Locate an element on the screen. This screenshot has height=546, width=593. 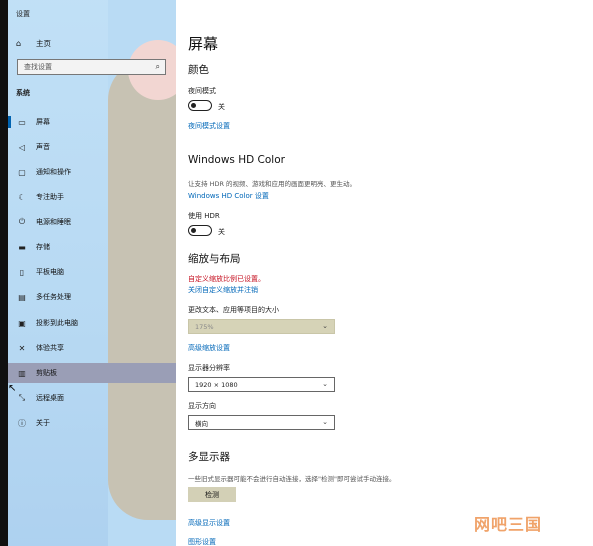
sidebar-item-label: 声音 is located at coordinates (43, 147).